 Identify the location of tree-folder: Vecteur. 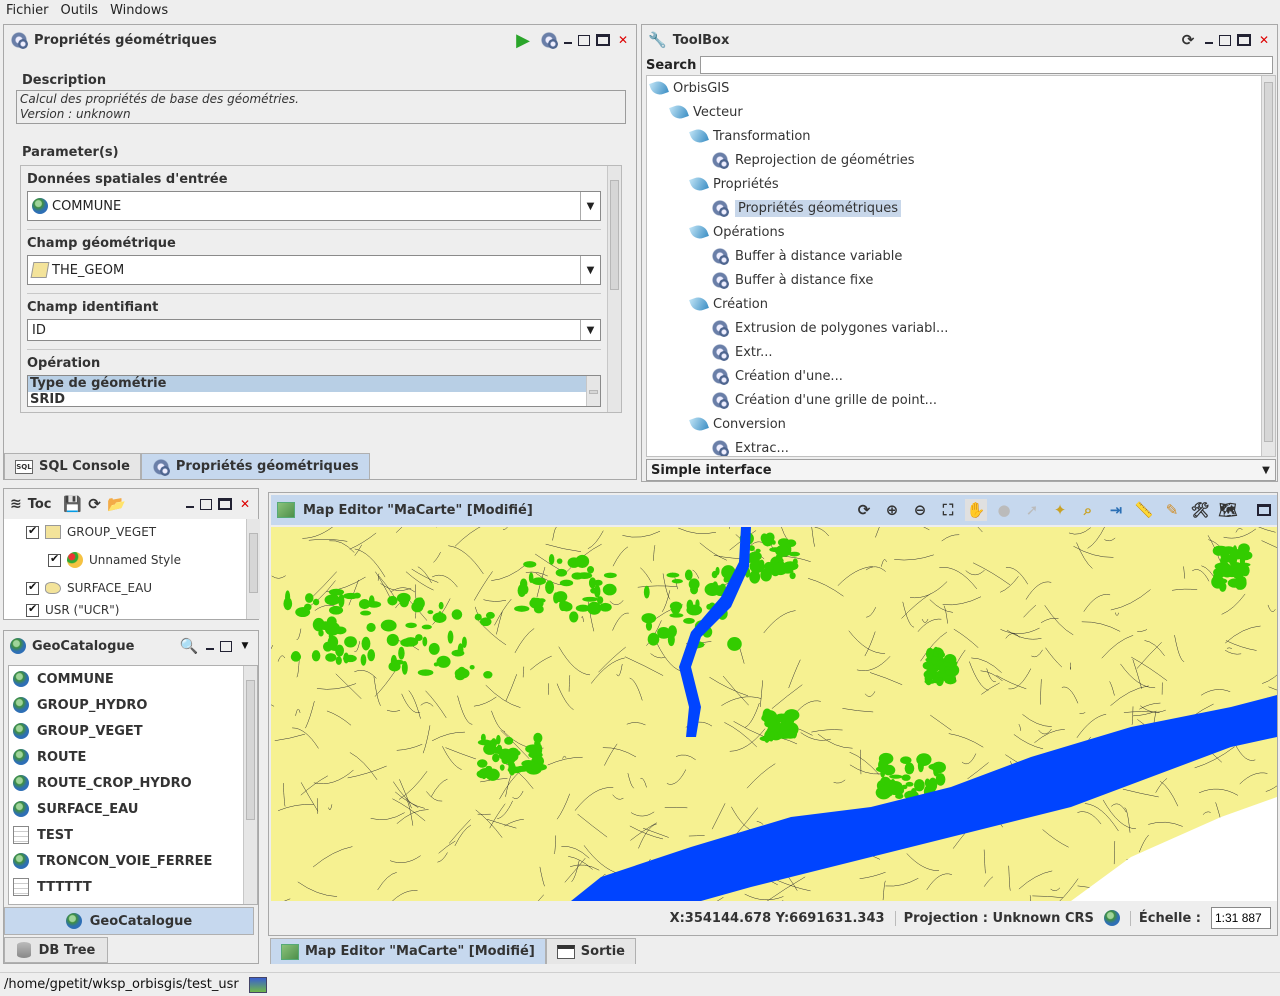
(706, 112).